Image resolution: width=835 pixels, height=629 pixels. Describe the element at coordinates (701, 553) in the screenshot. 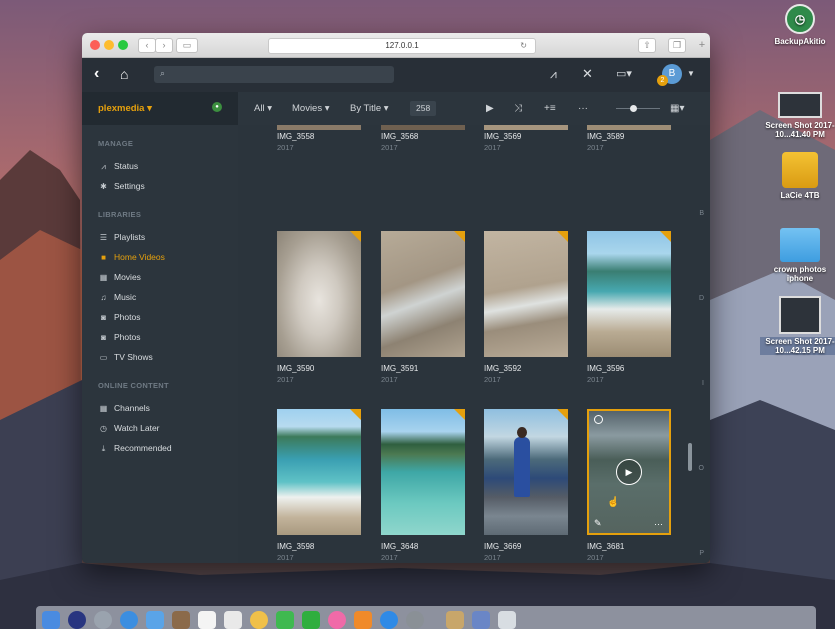

I see `alpha-index-p: P` at that location.